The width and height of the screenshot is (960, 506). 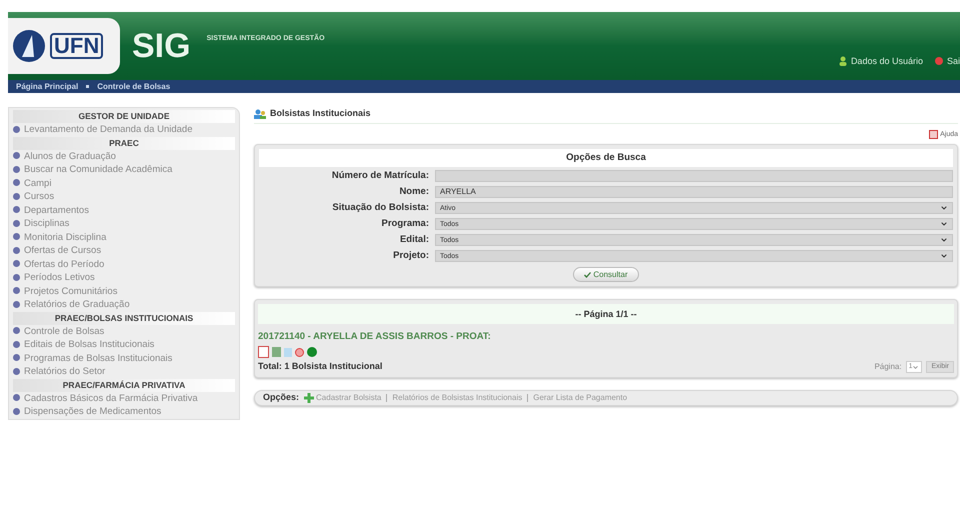 What do you see at coordinates (88, 86) in the screenshot?
I see `breadcrumb-separator` at bounding box center [88, 86].